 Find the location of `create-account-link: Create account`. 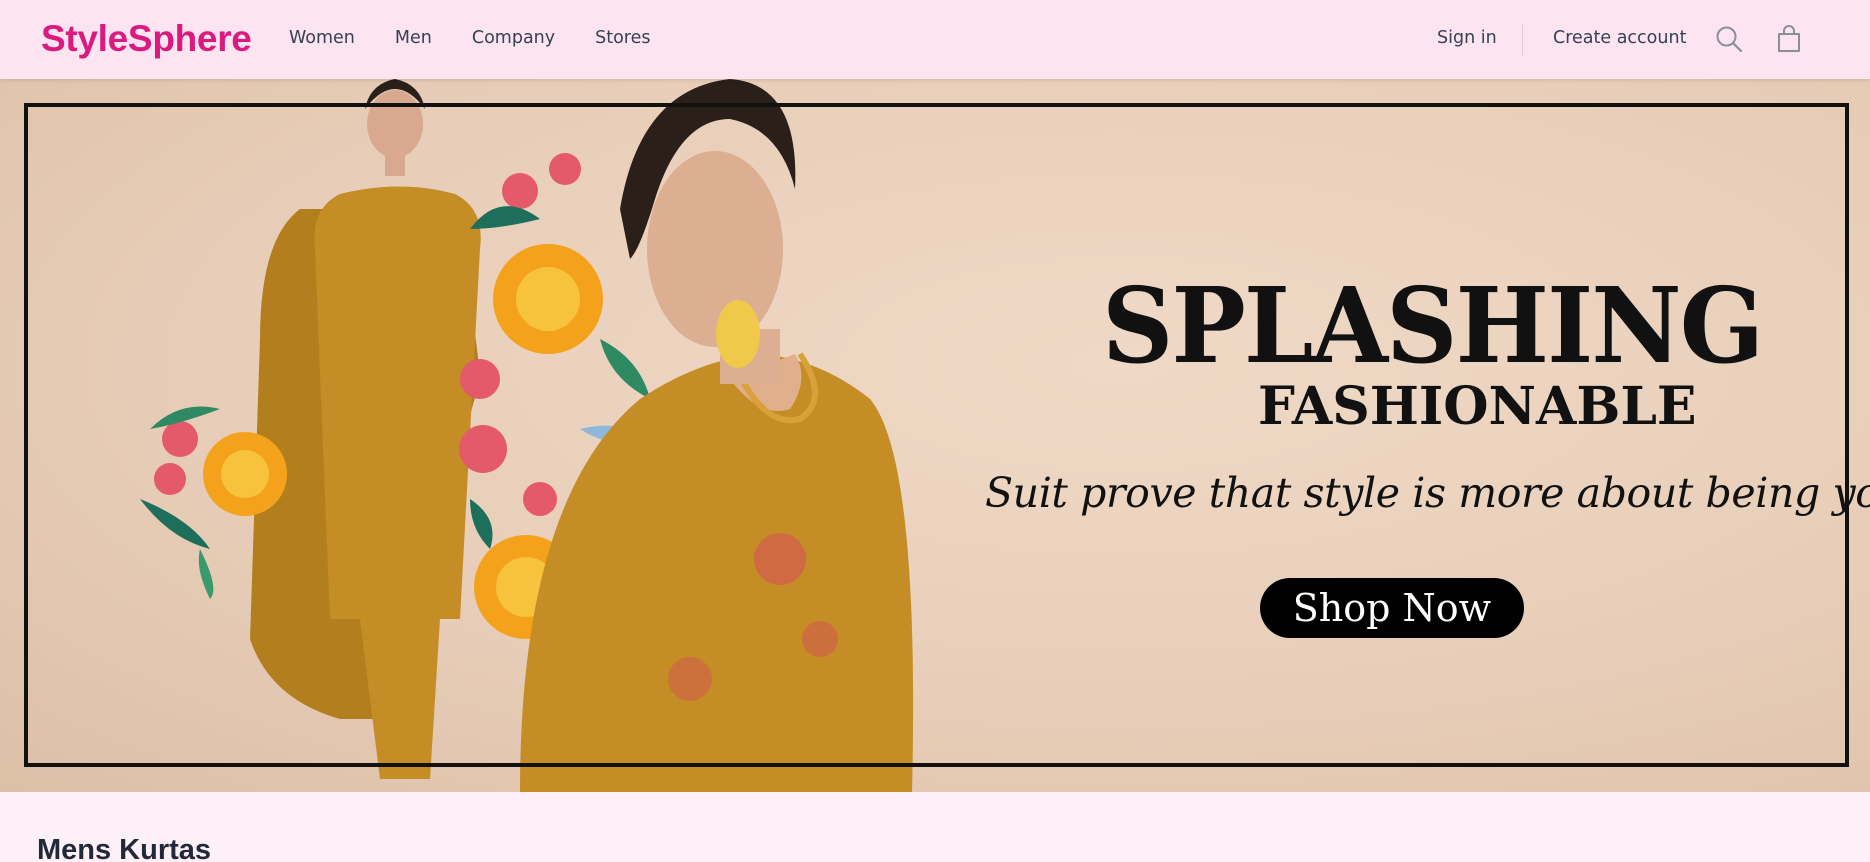

create-account-link: Create account is located at coordinates (1619, 38).